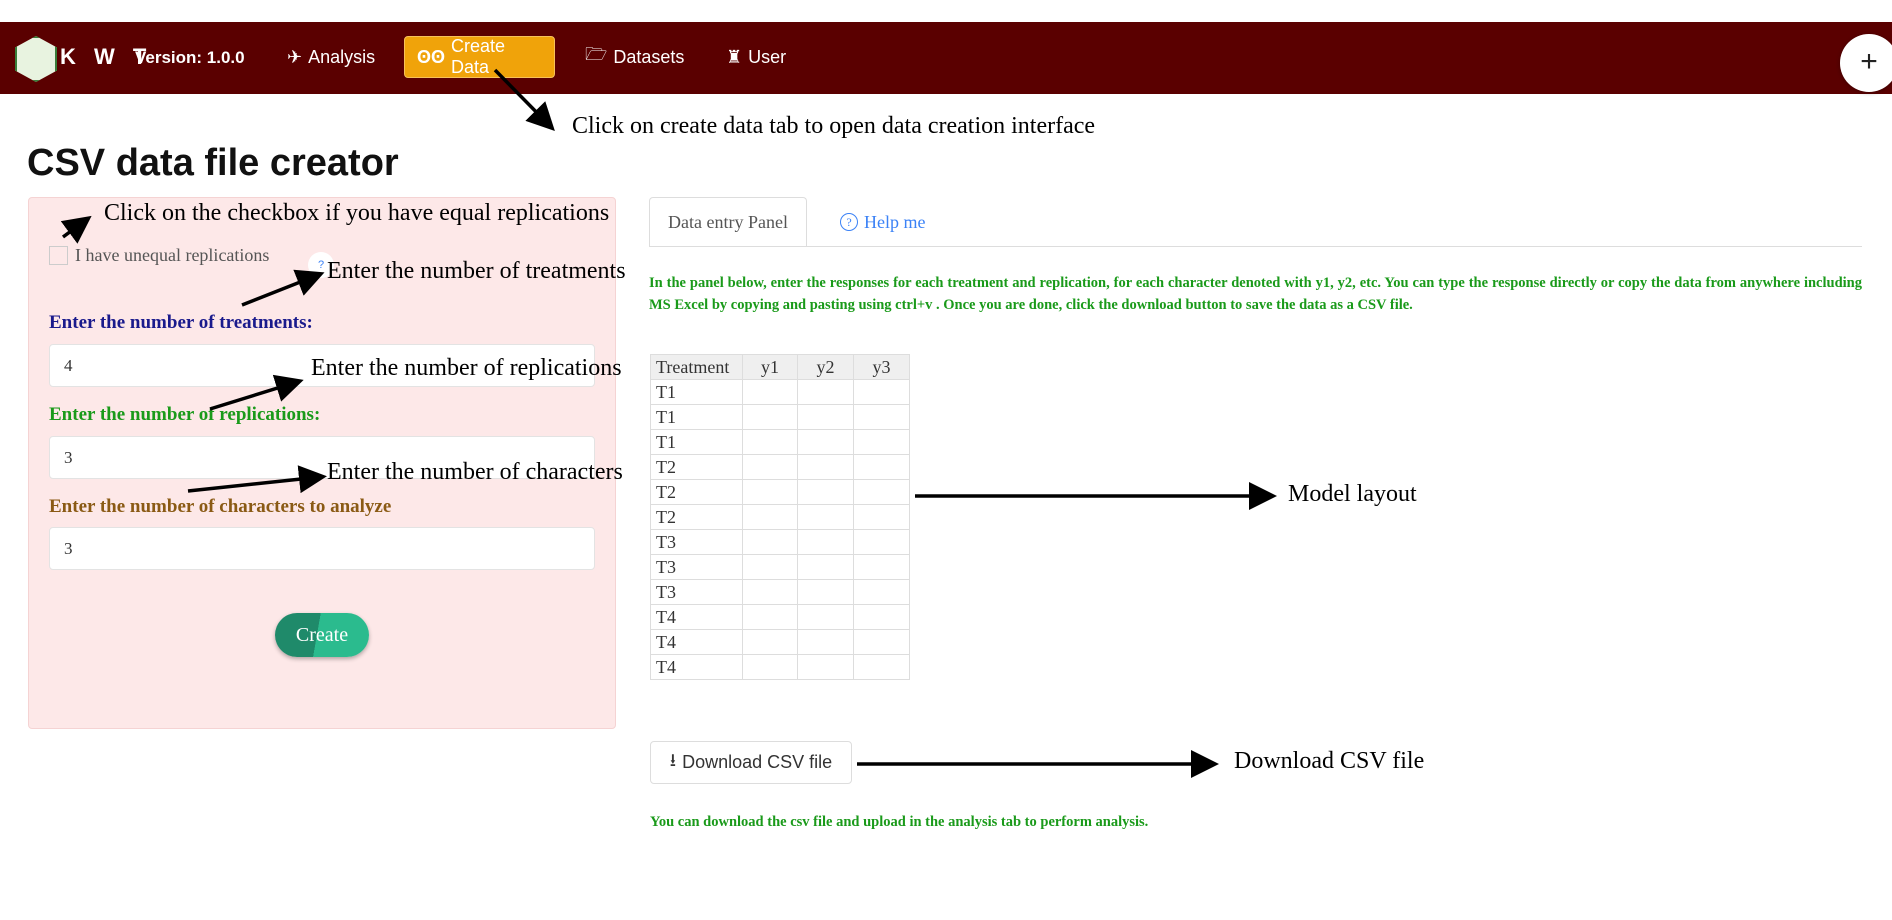  I want to click on arrow-replications, so click(256, 392).